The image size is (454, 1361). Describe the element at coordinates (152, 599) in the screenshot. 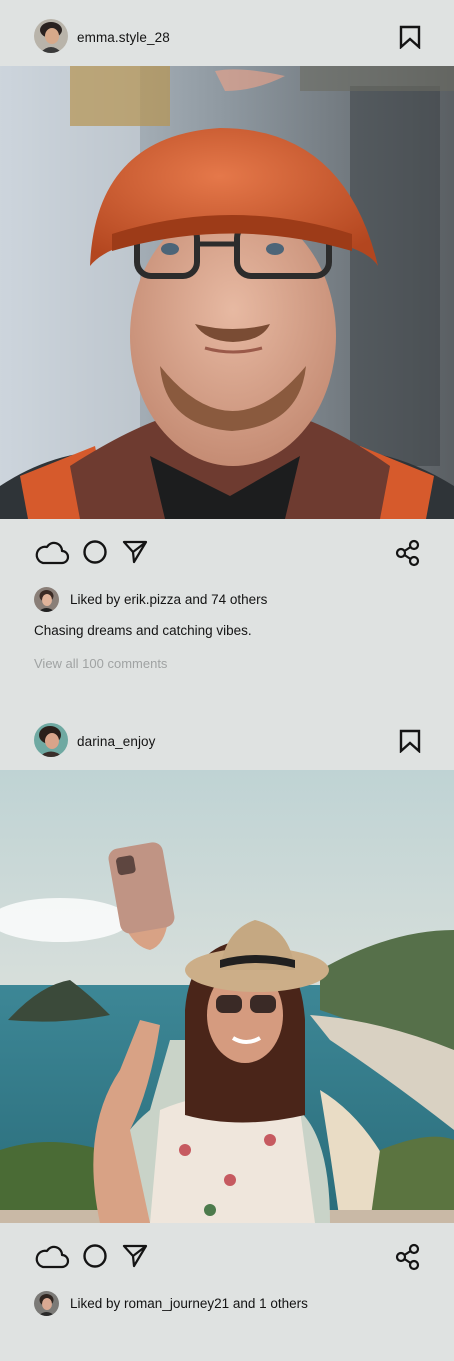

I see `liked-by-user-link: erik.pizza` at that location.